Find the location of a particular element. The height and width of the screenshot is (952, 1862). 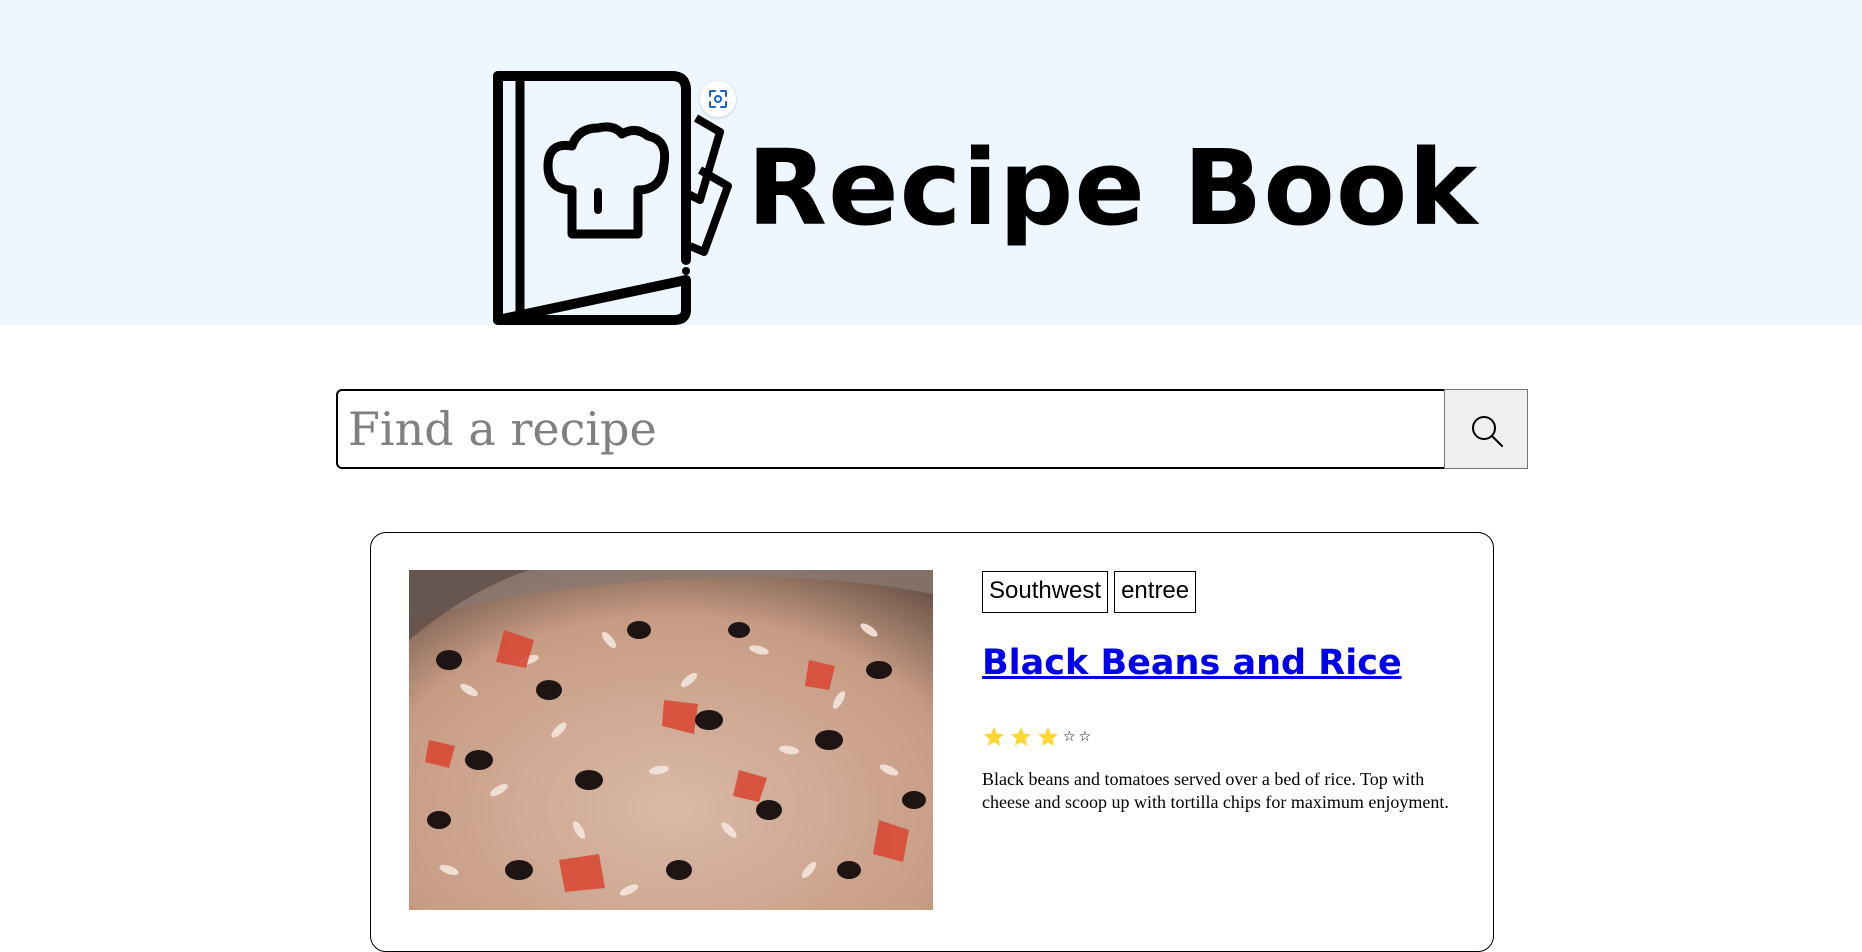

search-button is located at coordinates (1486, 429).